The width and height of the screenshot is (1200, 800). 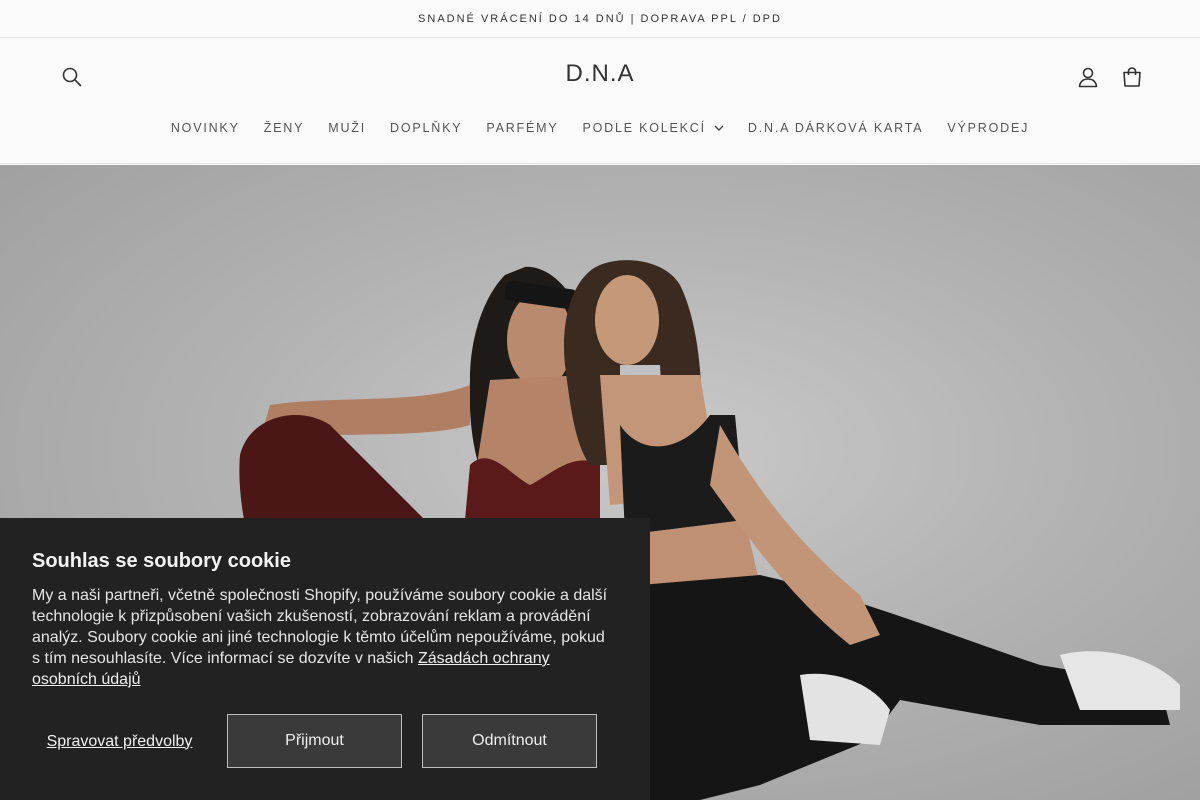 I want to click on nav-label: PODLE KOLEKCÍ, so click(x=644, y=128).